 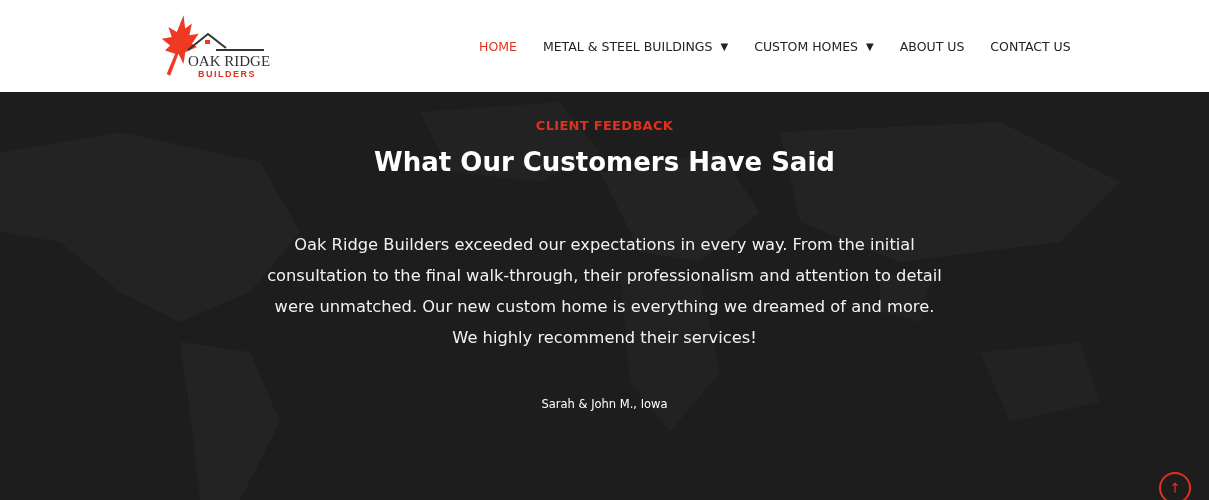 I want to click on testimonial-quote: Oak Ridge Builders exceeded our expectations in every way. From the initial consultation to the final walk-through, their professionalism and attention to detail were unmatched. Our new custom home is everything we dreamed of and more. We highly recommend their services!, so click(x=604, y=291).